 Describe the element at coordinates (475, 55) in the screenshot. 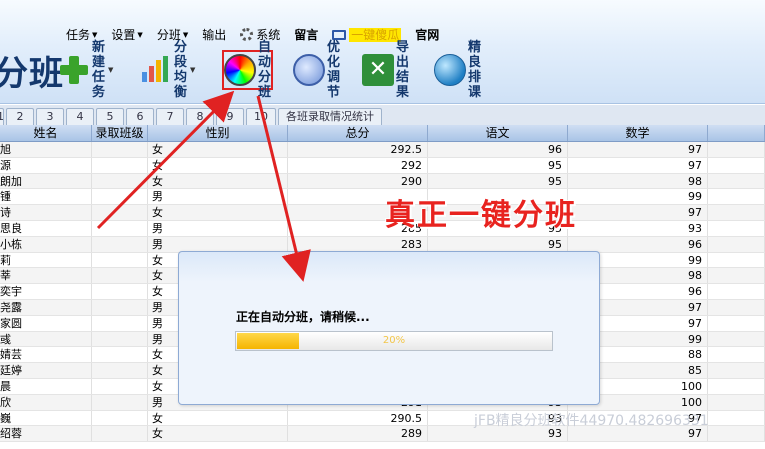

I see `label-line-1: 精良` at that location.